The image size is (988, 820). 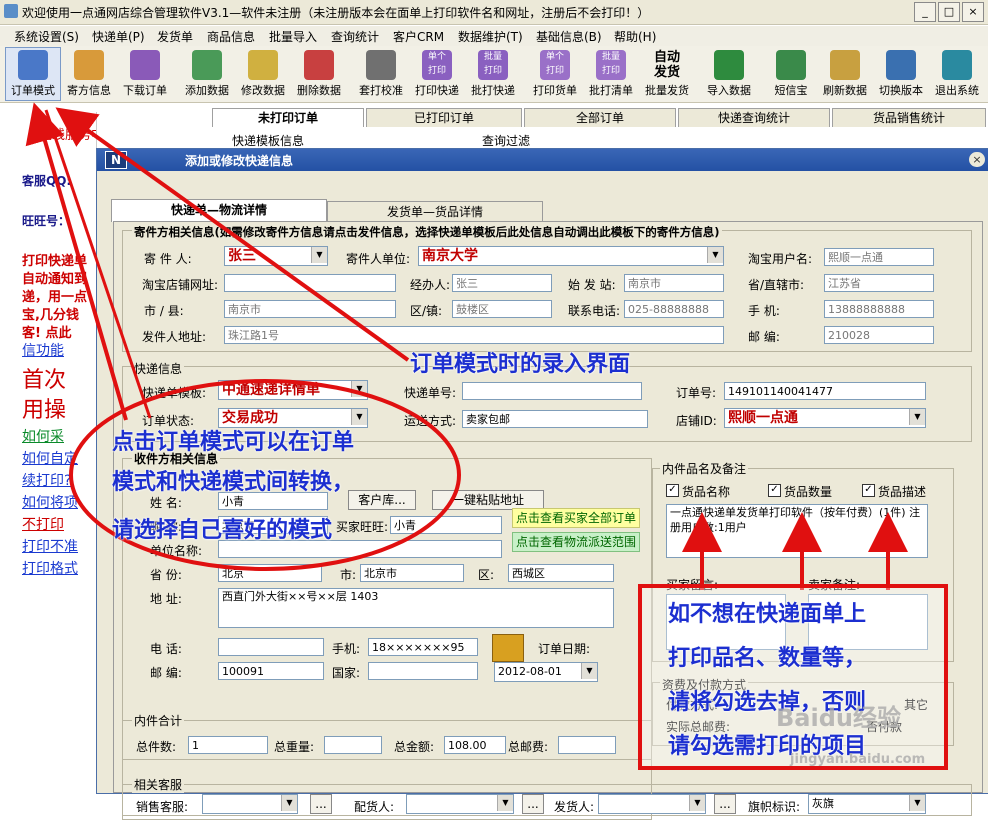 I want to click on flag-label: 旗帜标识:, so click(x=774, y=807).